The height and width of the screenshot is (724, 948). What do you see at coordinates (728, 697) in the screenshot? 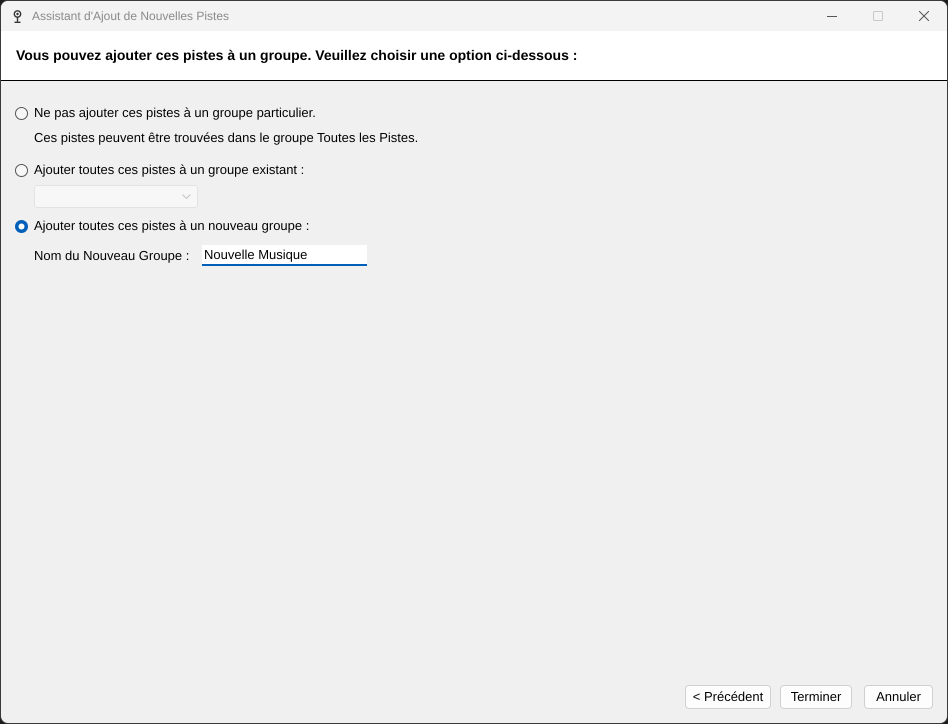
I see `back-button: < Précédent` at bounding box center [728, 697].